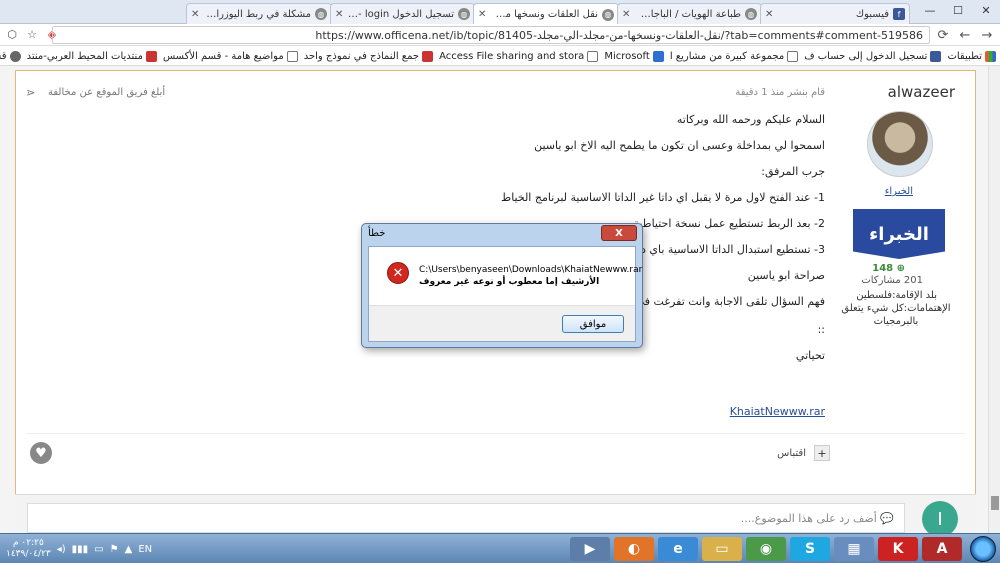  Describe the element at coordinates (896, 315) in the screenshot. I see `interests: الإهتمامات:كل شيء يتعلق بالبرمجيات` at that location.